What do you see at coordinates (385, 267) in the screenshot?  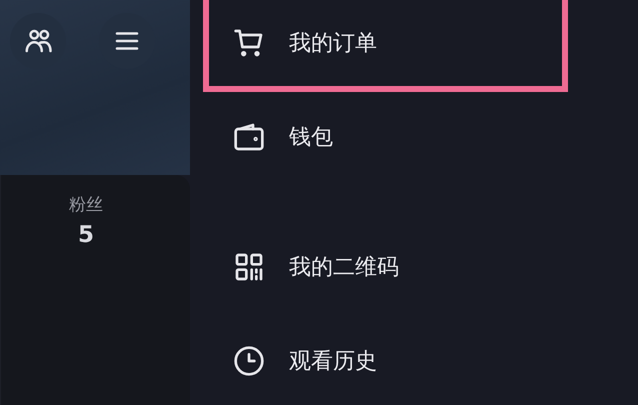 I see `menu-item: 我的二维码` at bounding box center [385, 267].